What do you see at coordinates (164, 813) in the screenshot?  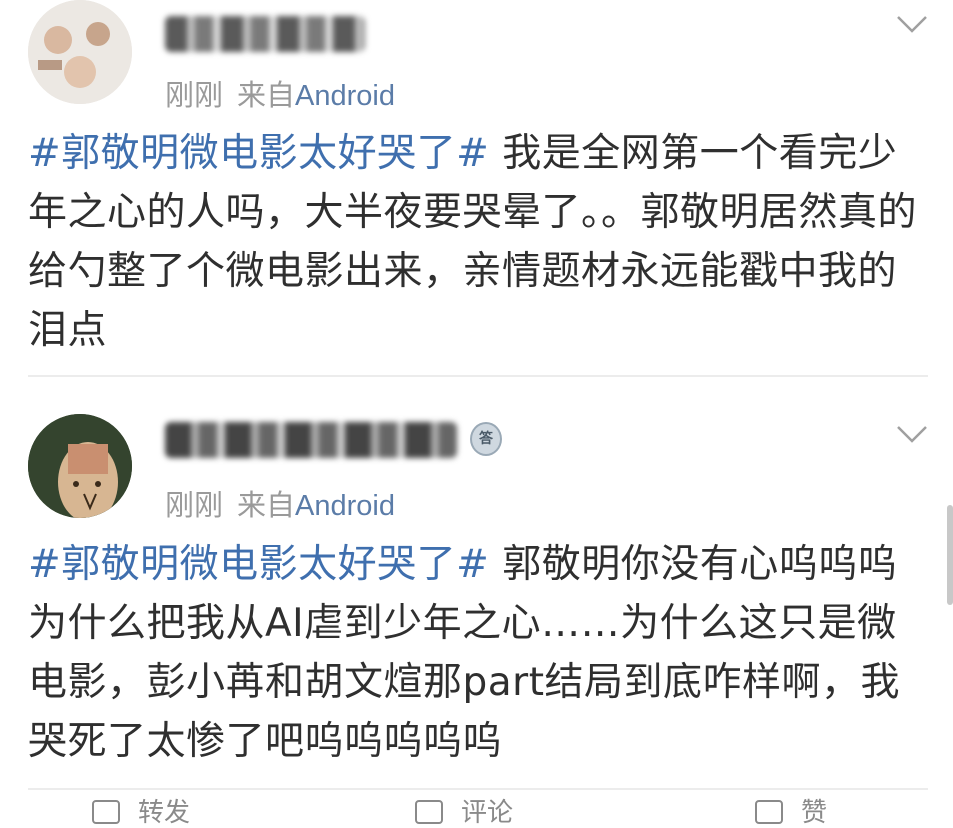 I see `repost-label: 转发` at bounding box center [164, 813].